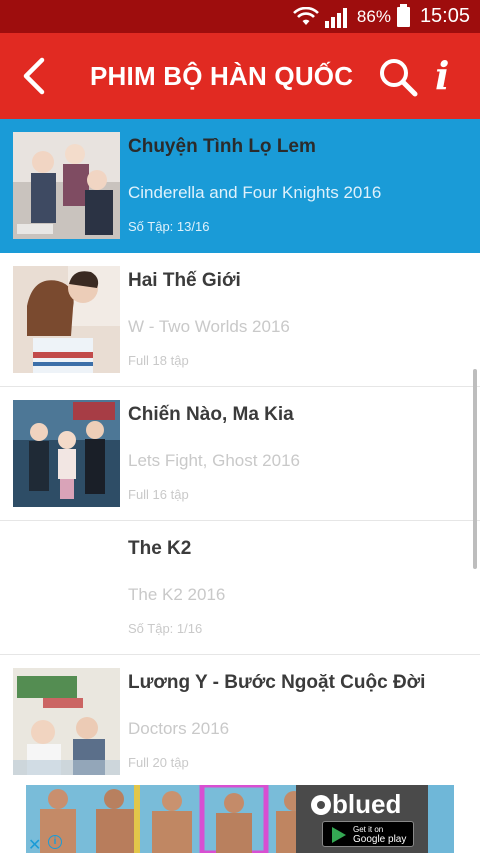  What do you see at coordinates (373, 16) in the screenshot?
I see `battery-percent: 86%` at bounding box center [373, 16].